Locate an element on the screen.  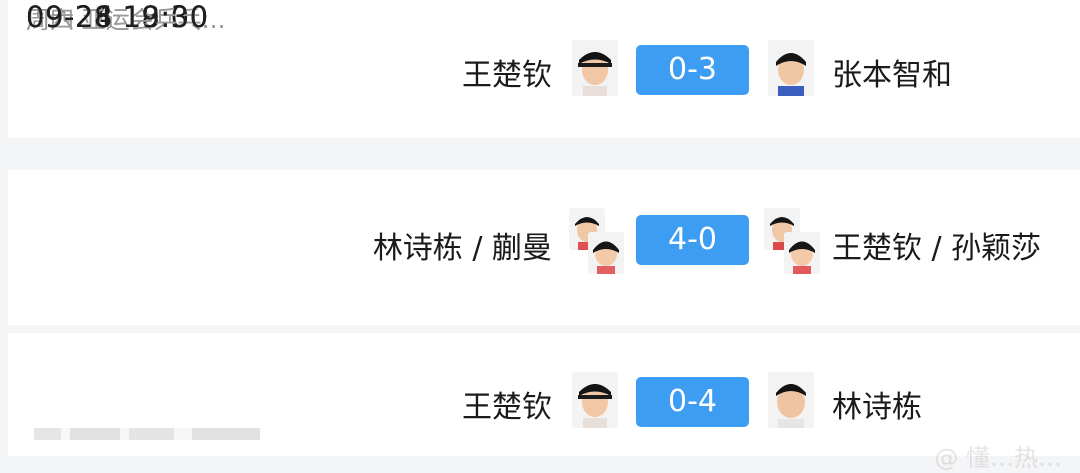
match-datetime: 09-28 19:30 is located at coordinates (117, 17).